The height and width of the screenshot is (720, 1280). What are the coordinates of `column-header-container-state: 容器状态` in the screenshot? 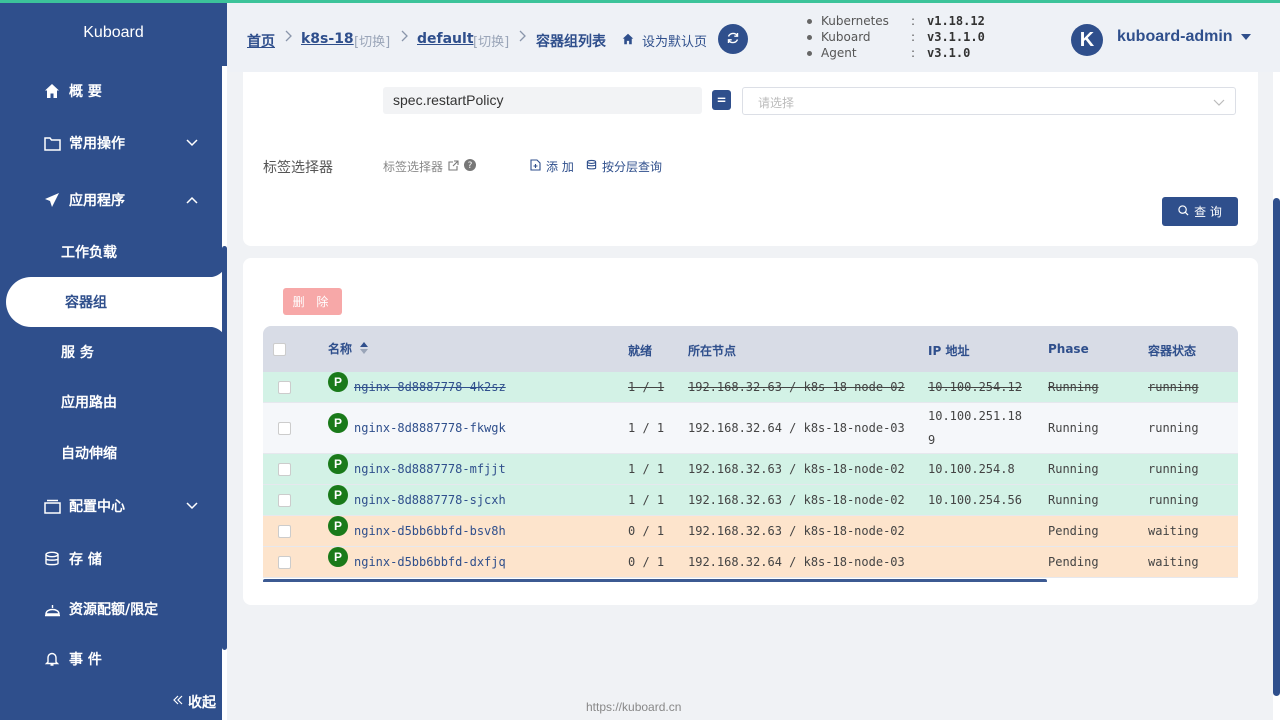 It's located at (1172, 351).